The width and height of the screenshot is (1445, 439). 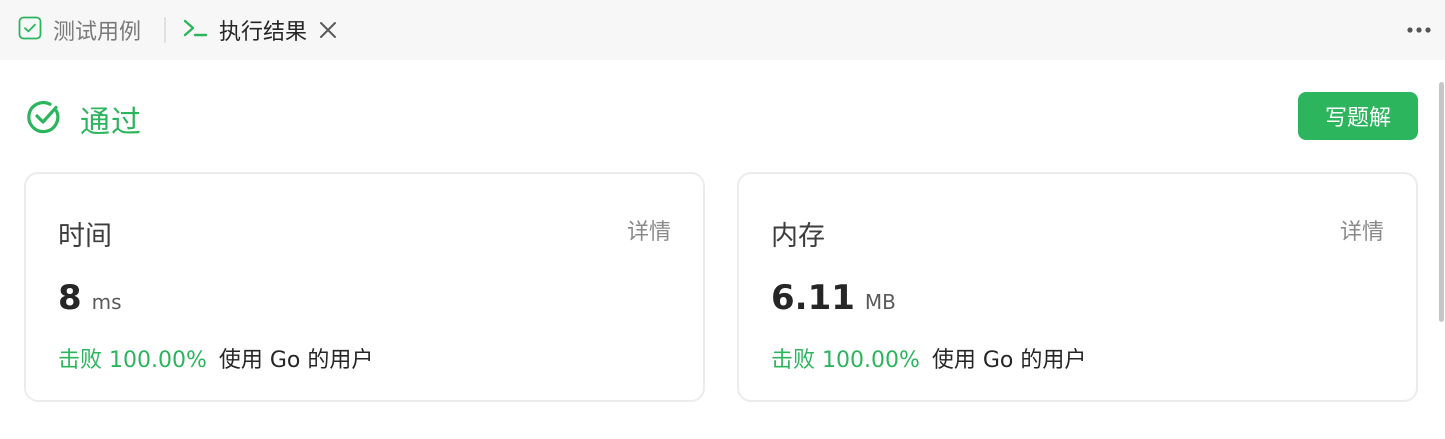 I want to click on memory-value-unit: MB, so click(x=880, y=302).